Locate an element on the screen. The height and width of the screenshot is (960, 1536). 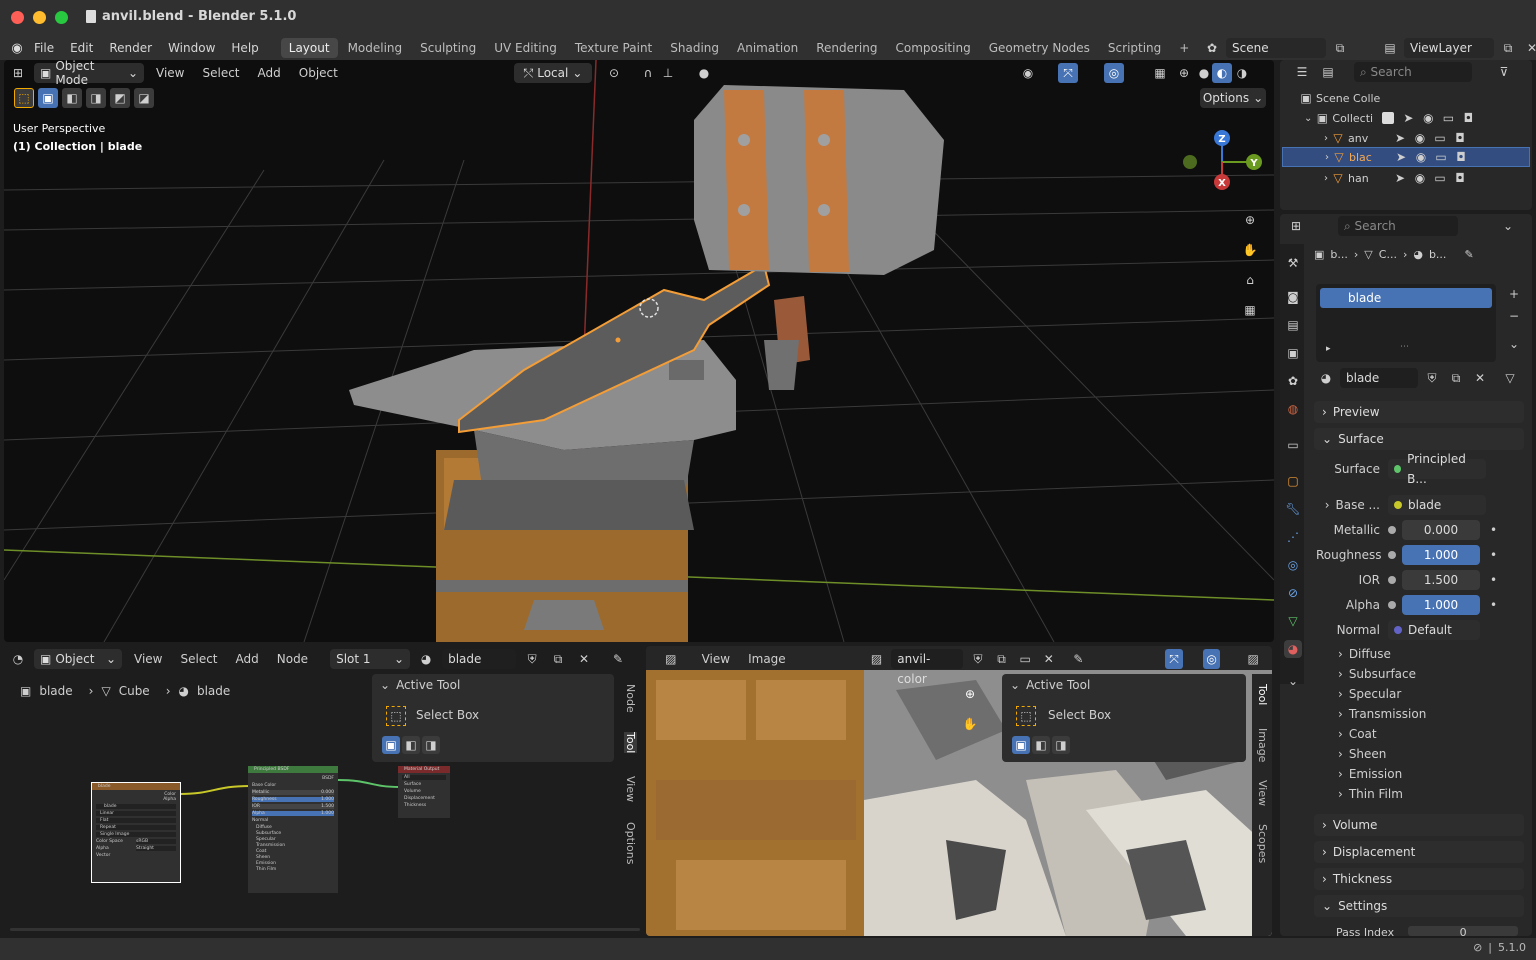
base-color-link-field: blade is located at coordinates (1437, 505).